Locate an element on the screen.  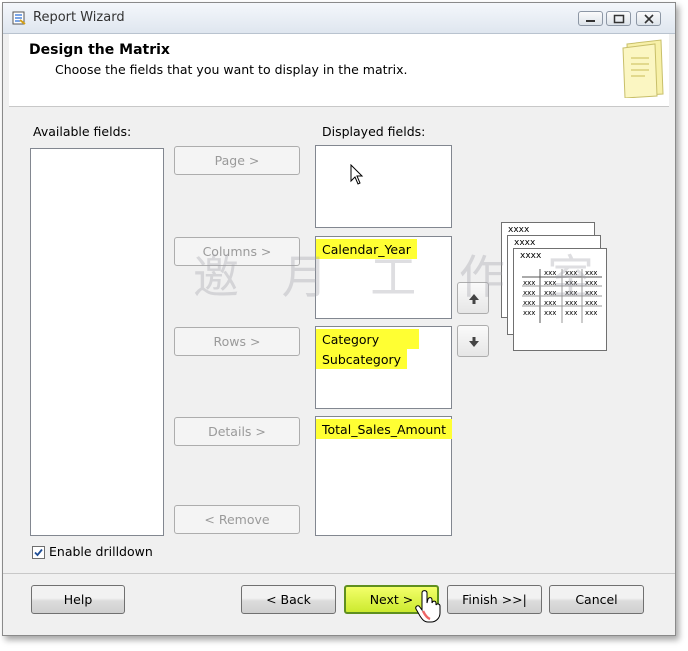
report-wizard-app-icon is located at coordinates (19, 18).